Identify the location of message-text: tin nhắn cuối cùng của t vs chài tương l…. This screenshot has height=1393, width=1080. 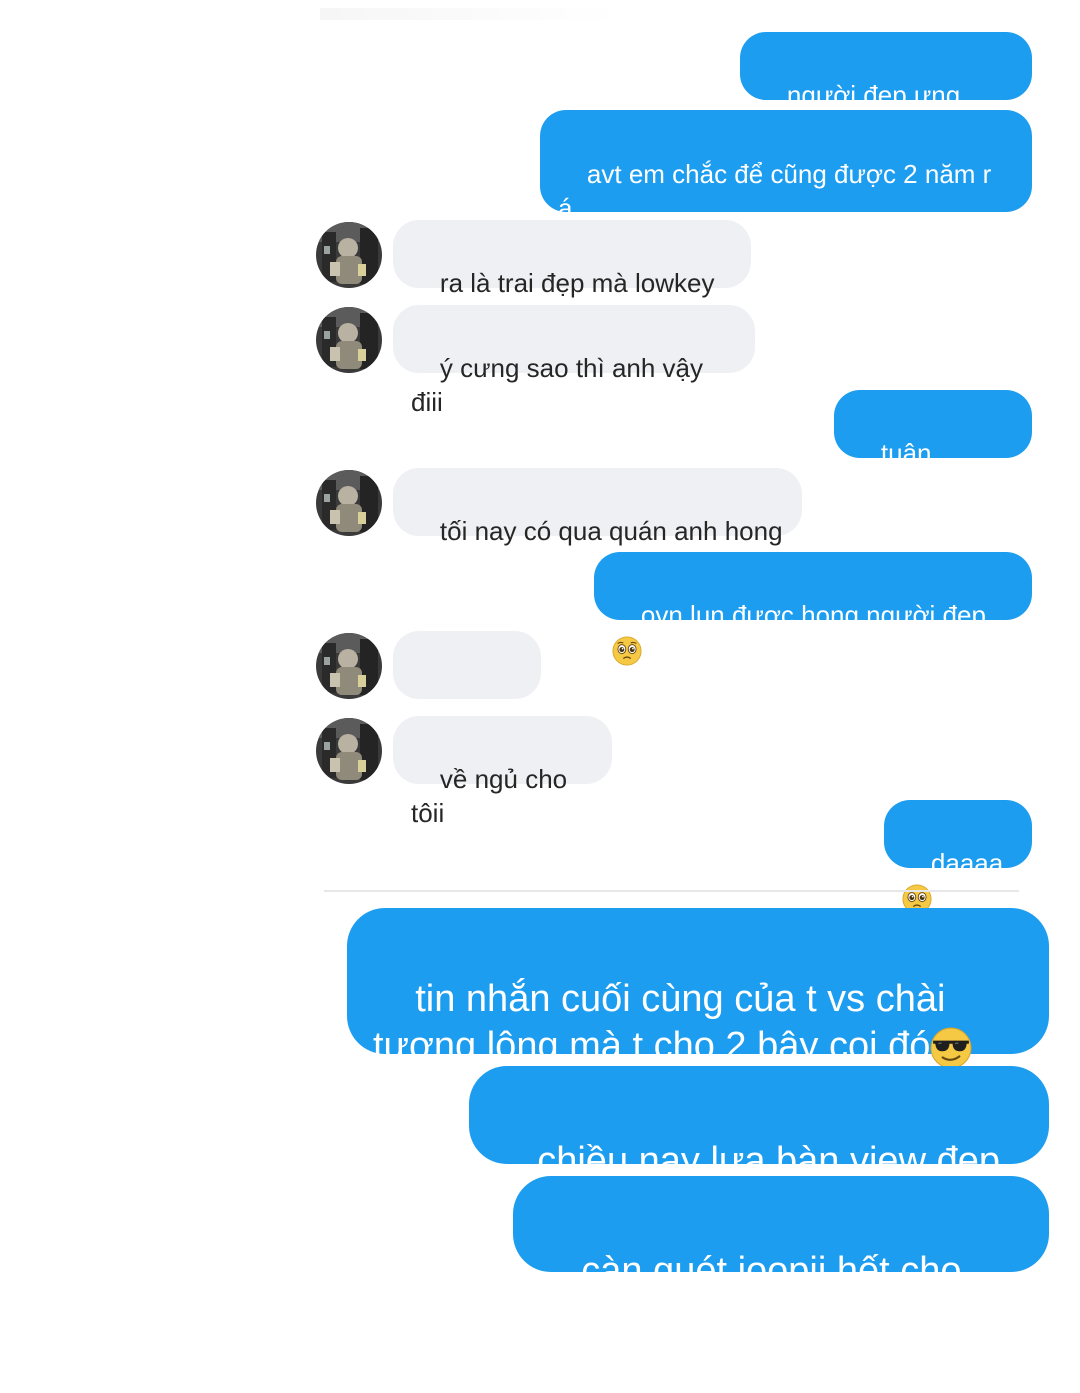
(659, 1022).